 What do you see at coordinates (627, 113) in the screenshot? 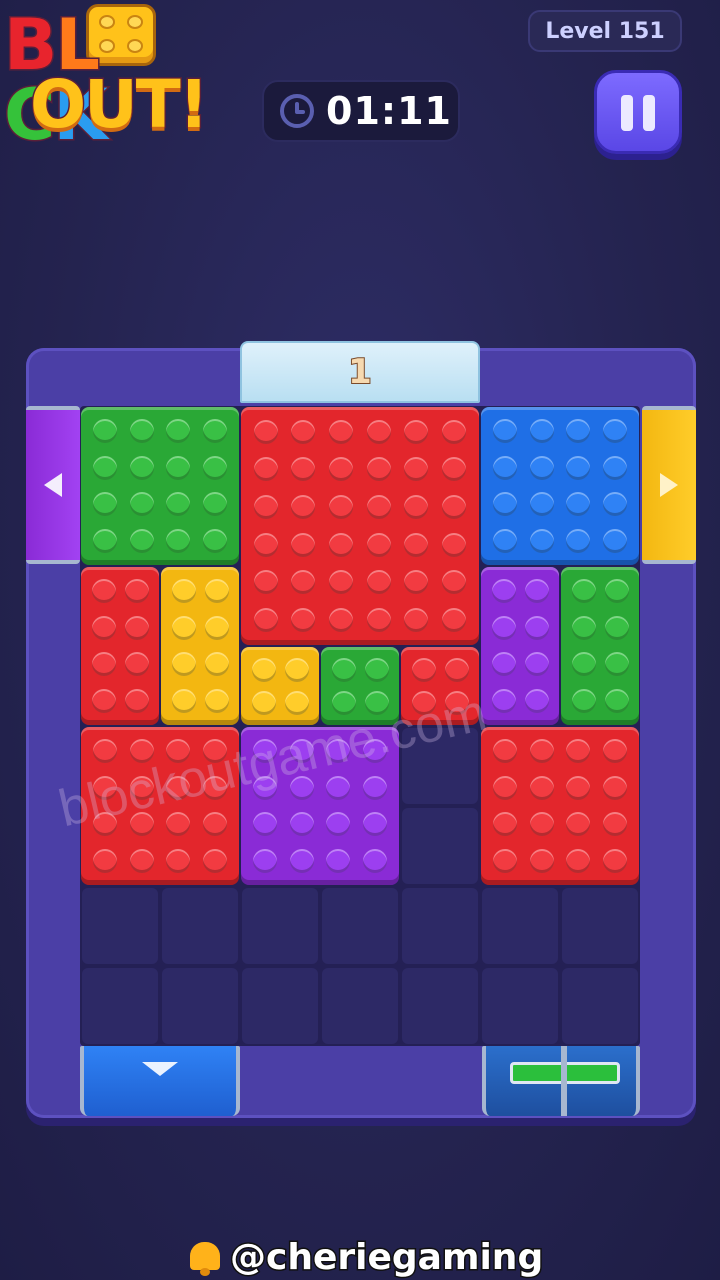
I see `pause-icon` at bounding box center [627, 113].